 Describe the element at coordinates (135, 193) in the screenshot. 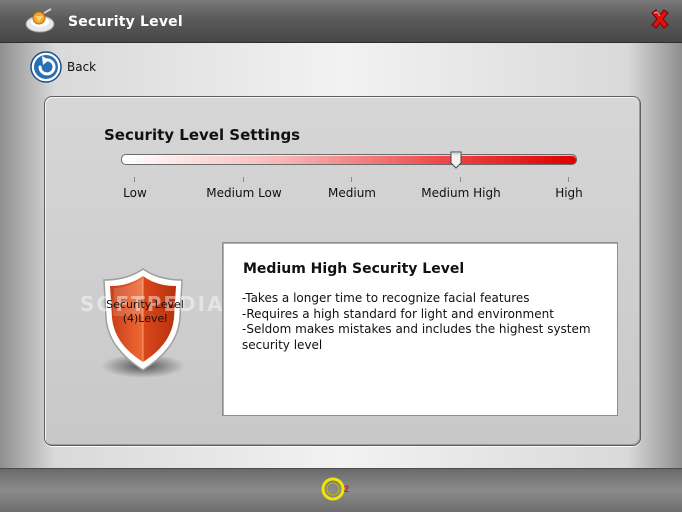

I see `level-label-low: Low` at that location.